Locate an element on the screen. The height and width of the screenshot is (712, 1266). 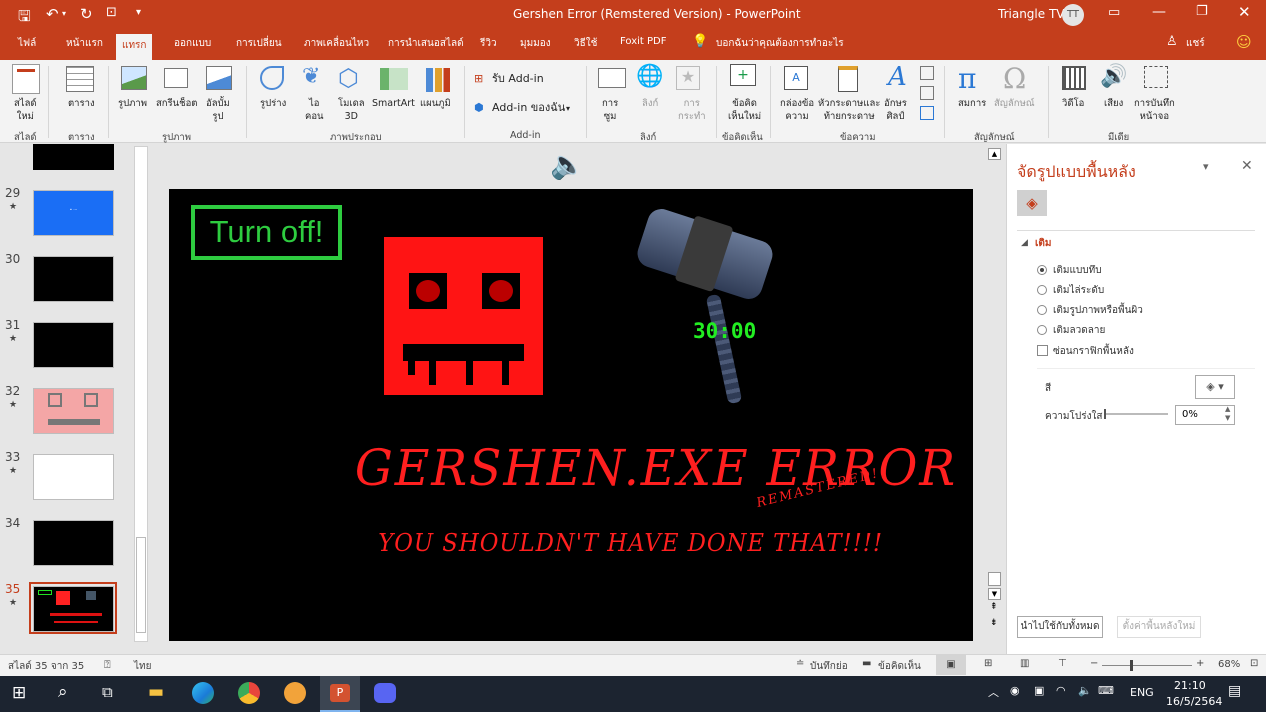
tab-slideshow: การนำเสนอสไลด์ is located at coordinates (426, 43).